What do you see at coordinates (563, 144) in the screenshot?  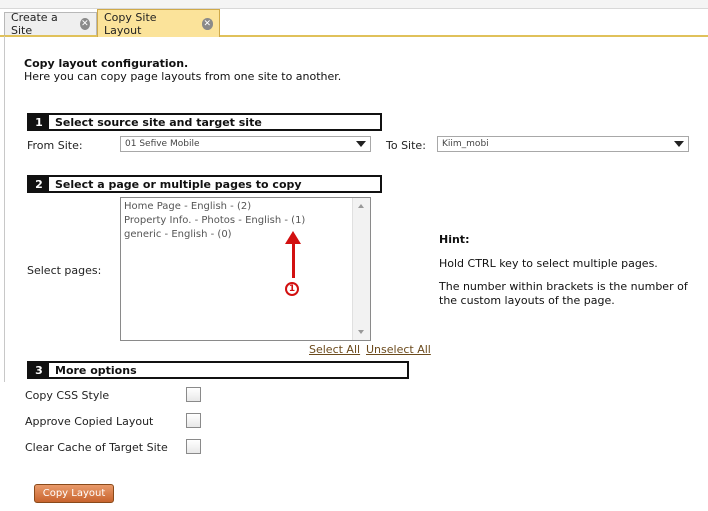 I see `to-site-select: Kiim_mobi` at bounding box center [563, 144].